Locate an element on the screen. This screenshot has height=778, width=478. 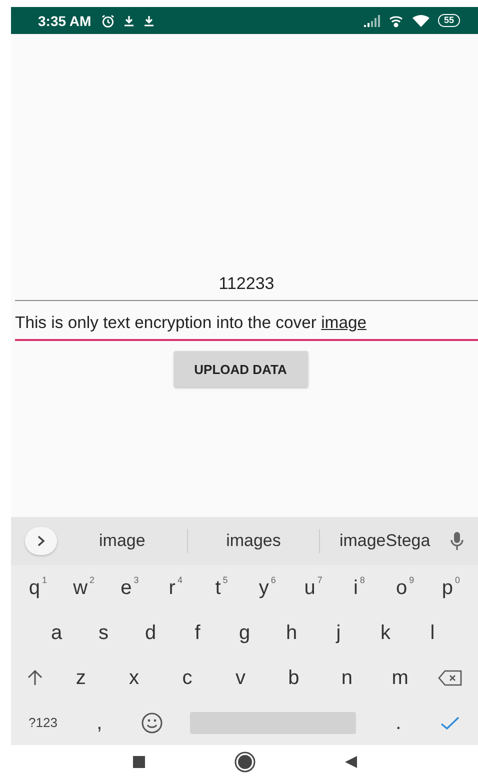
suggestion-word: image is located at coordinates (122, 541).